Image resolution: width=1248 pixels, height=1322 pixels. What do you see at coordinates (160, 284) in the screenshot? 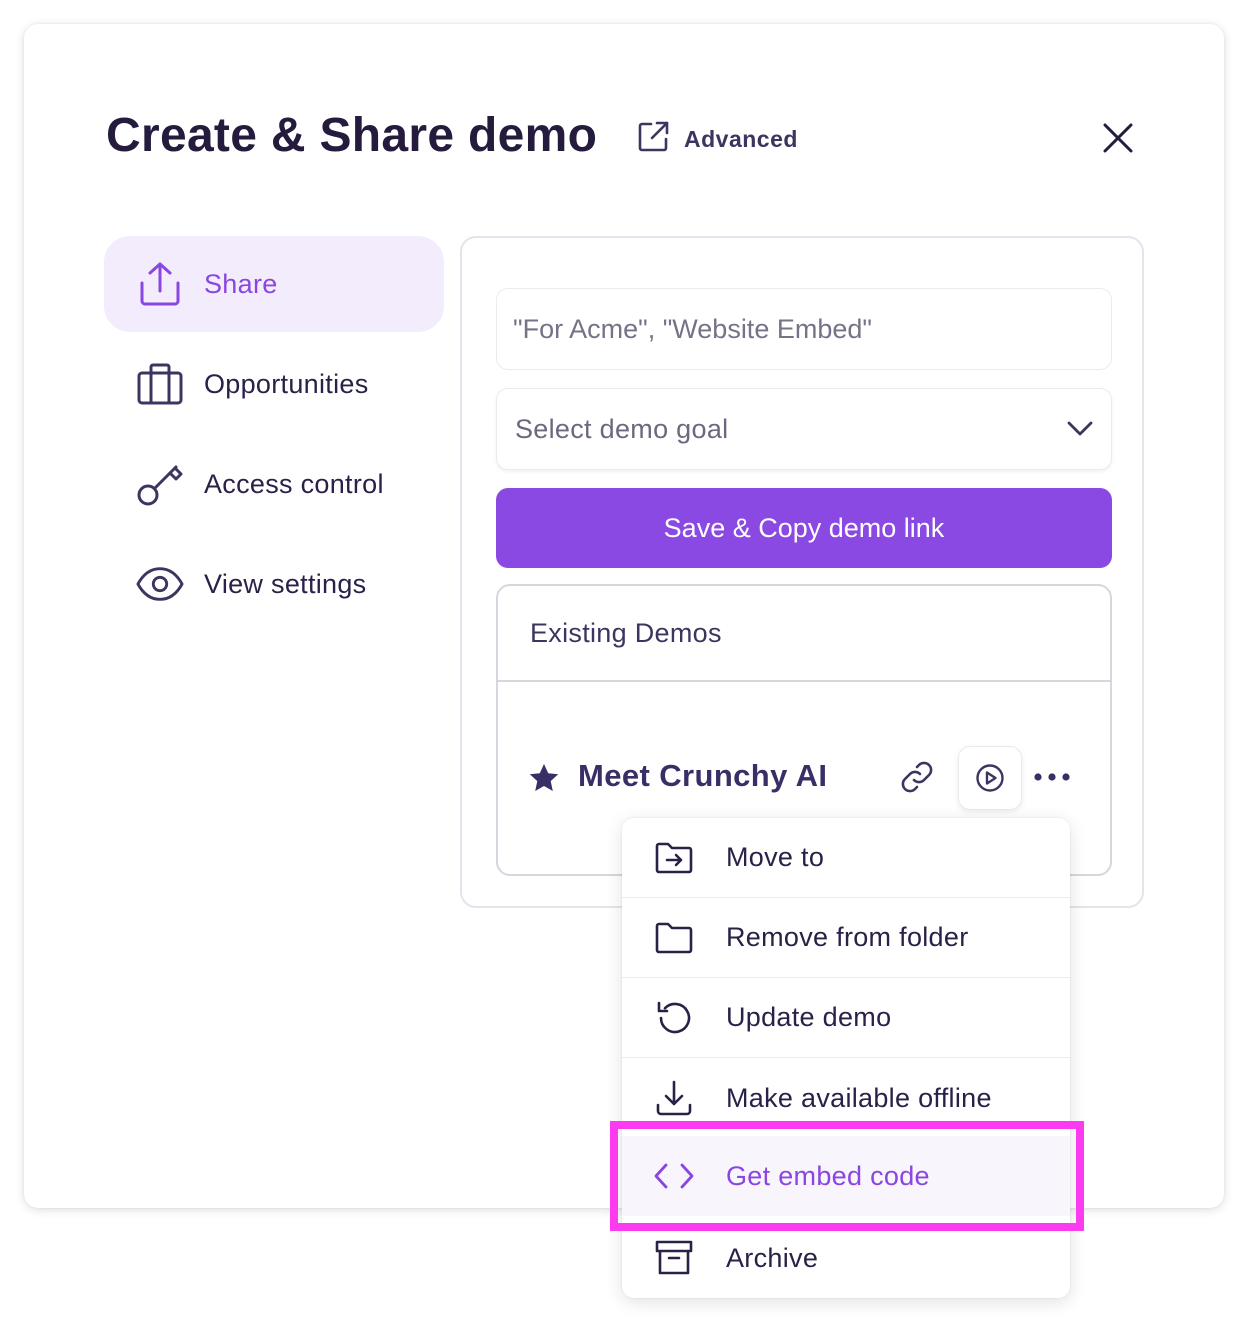
I see `share-upload-icon` at bounding box center [160, 284].